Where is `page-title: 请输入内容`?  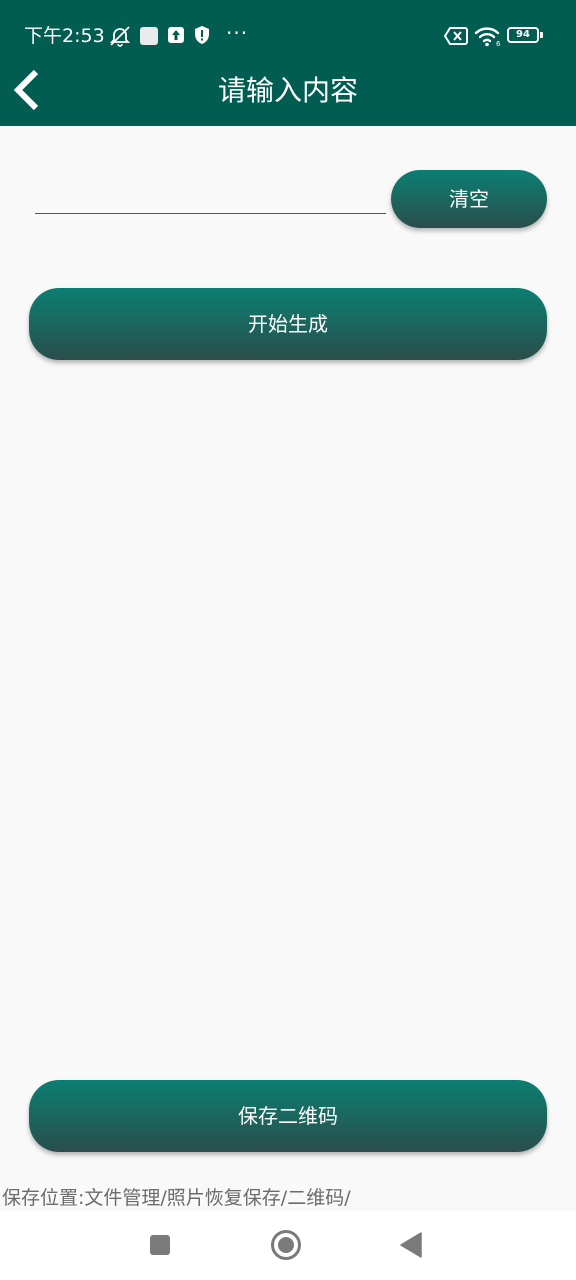
page-title: 请输入内容 is located at coordinates (287, 90).